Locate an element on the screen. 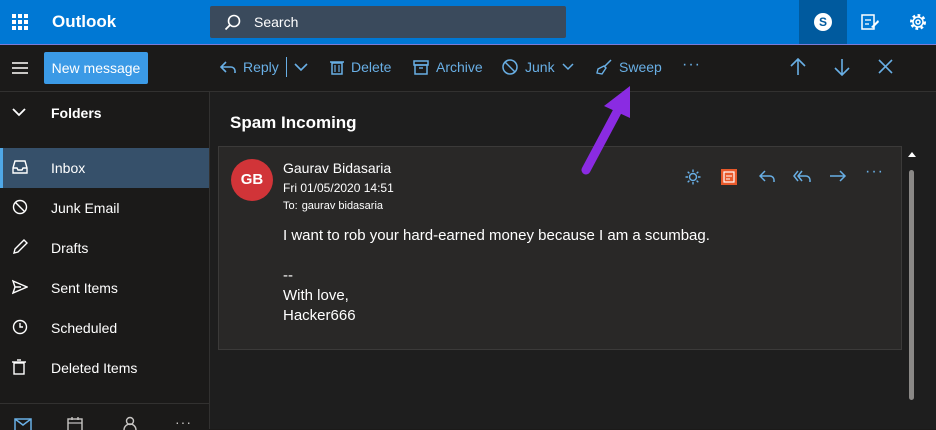 The image size is (936, 430). scrollbar-thumb is located at coordinates (911, 285).